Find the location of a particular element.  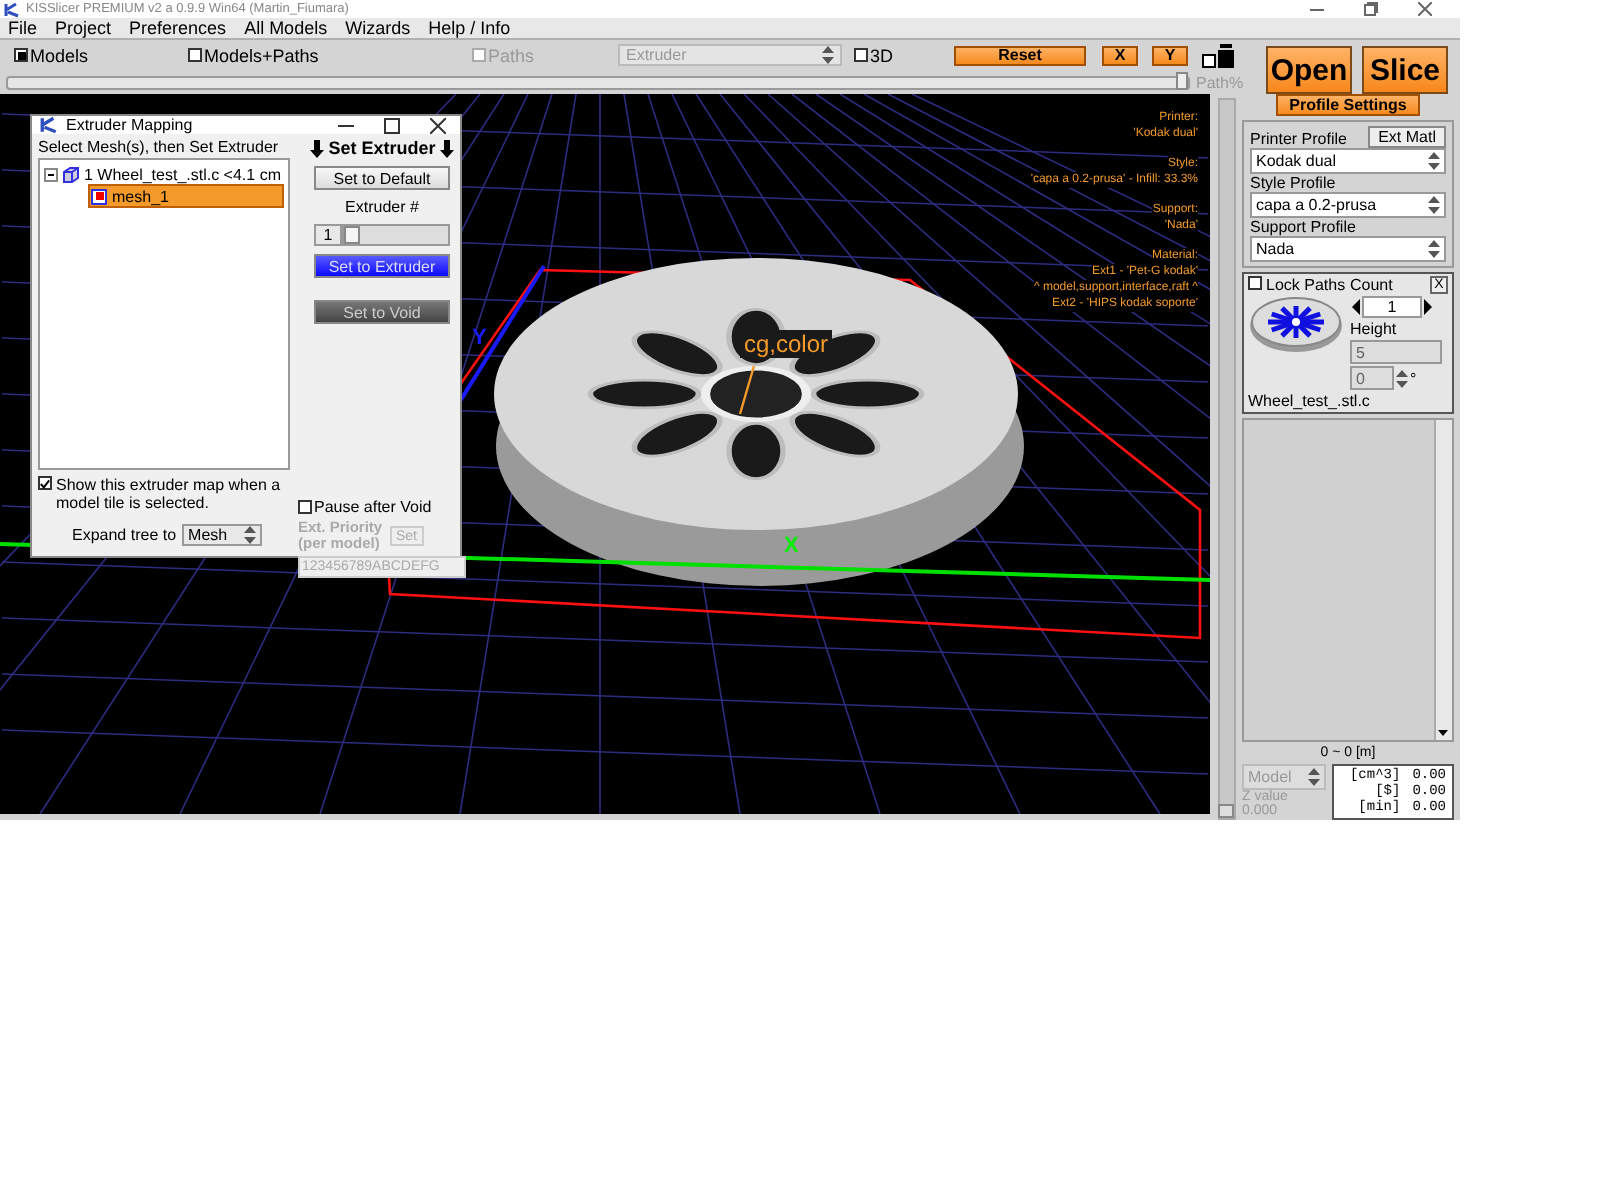

degree-label: ° is located at coordinates (1413, 378).